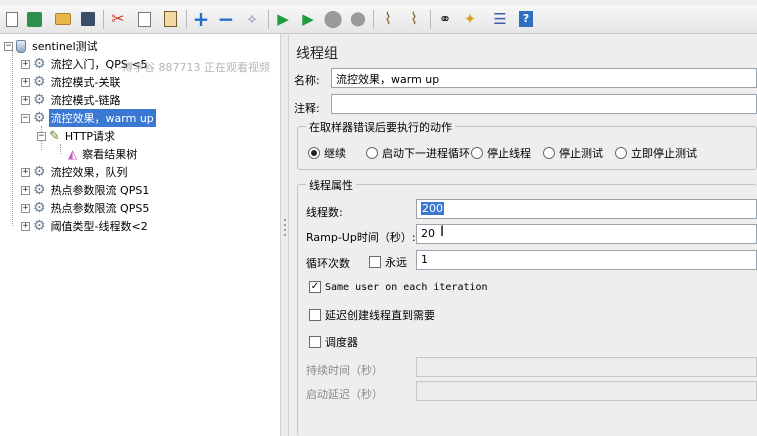 The height and width of the screenshot is (436, 757). I want to click on loop-count-label: 循环次数, so click(328, 263).